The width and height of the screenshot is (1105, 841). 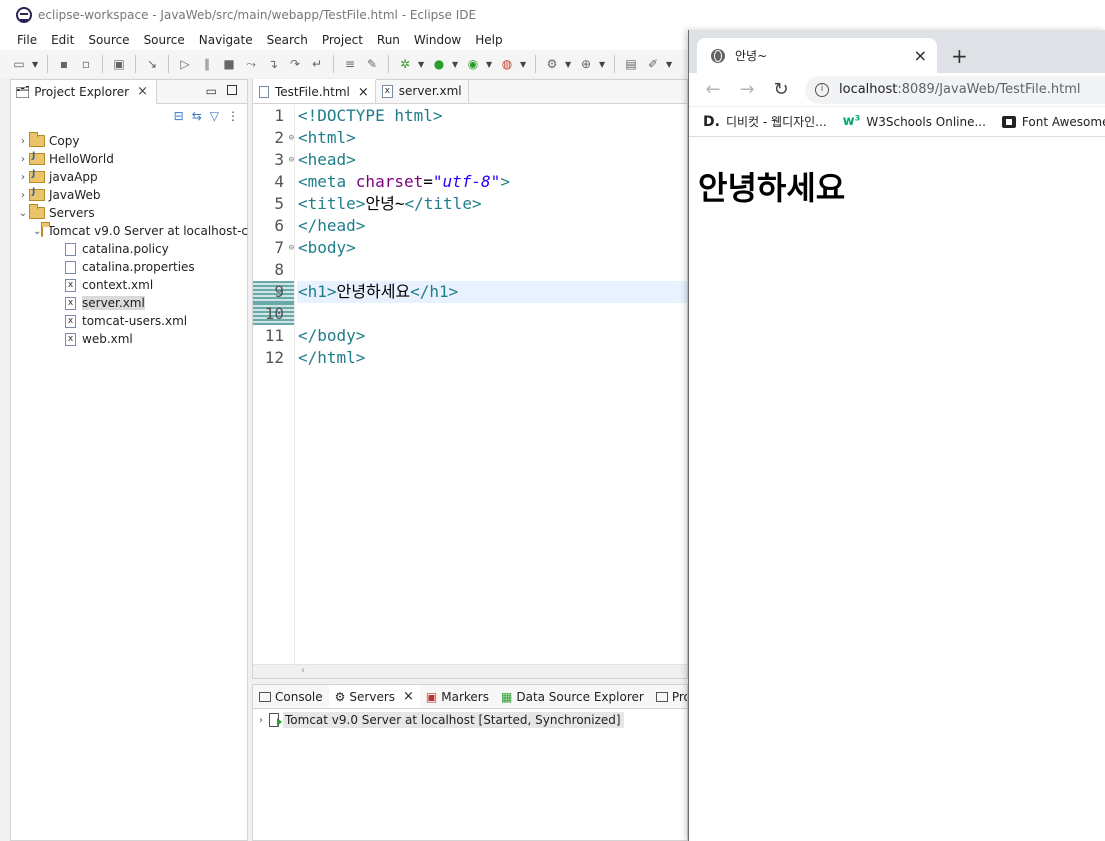 I want to click on tree-item-tomcat-users-xml: x tomcat-users.xml, so click(x=129, y=321).